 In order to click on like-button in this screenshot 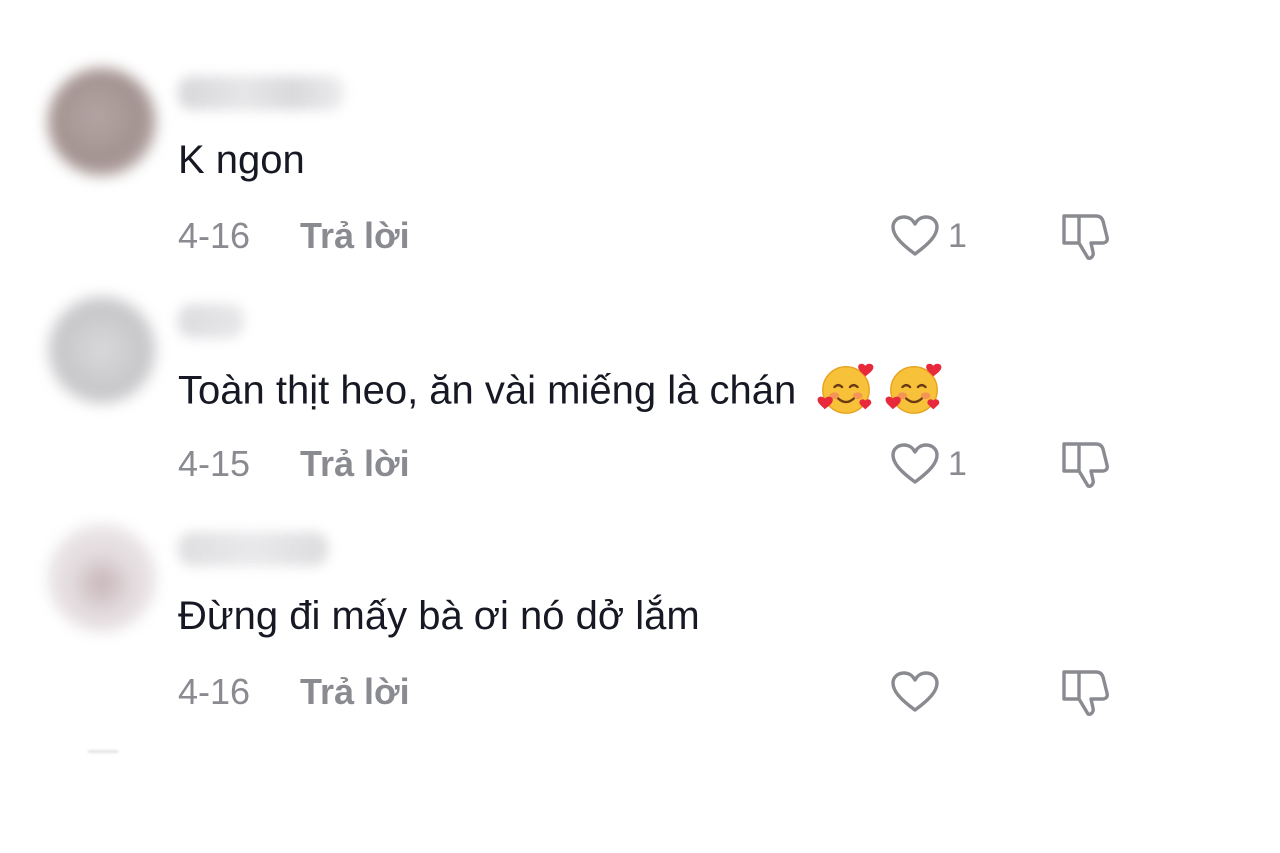, I will do `click(919, 692)`.